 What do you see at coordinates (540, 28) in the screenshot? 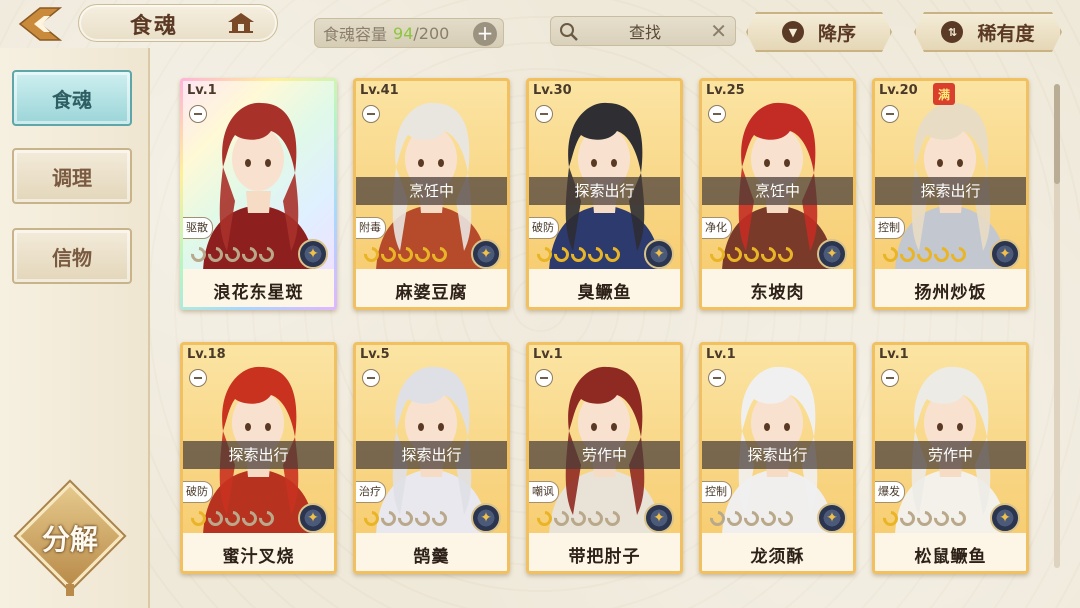
I see `top-bar: 食魂 食魂容量 94 /200 + ✕ ▼ 降序 ⇅ 稀有度` at bounding box center [540, 28].